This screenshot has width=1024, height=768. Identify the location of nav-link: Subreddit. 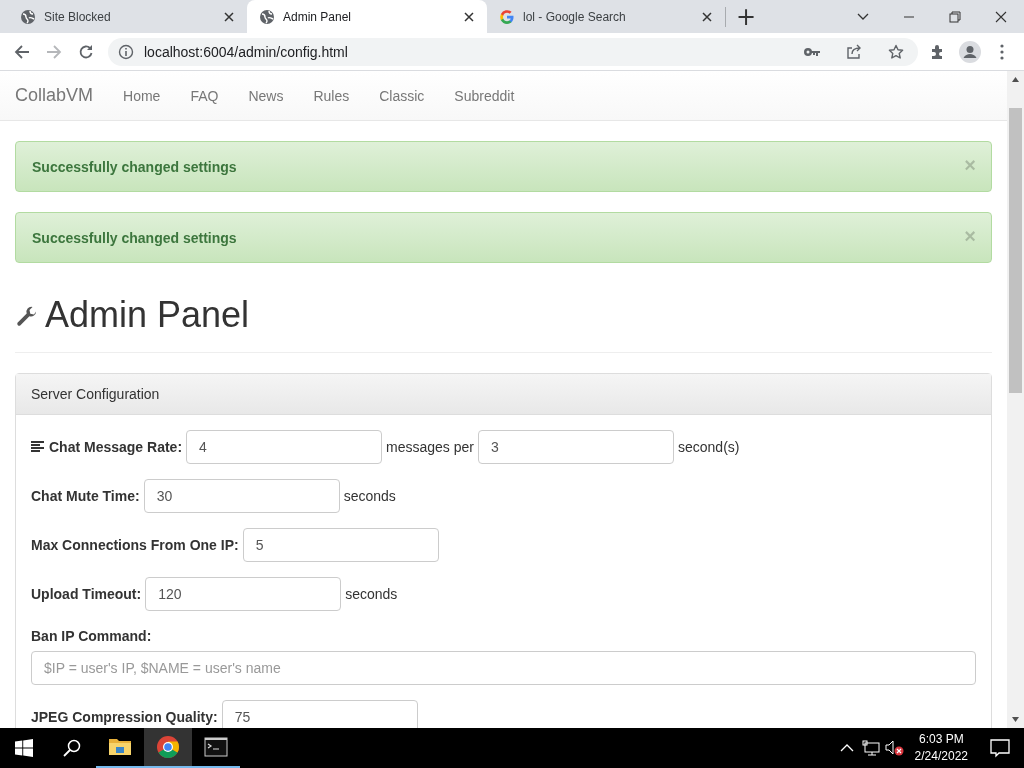
(484, 95).